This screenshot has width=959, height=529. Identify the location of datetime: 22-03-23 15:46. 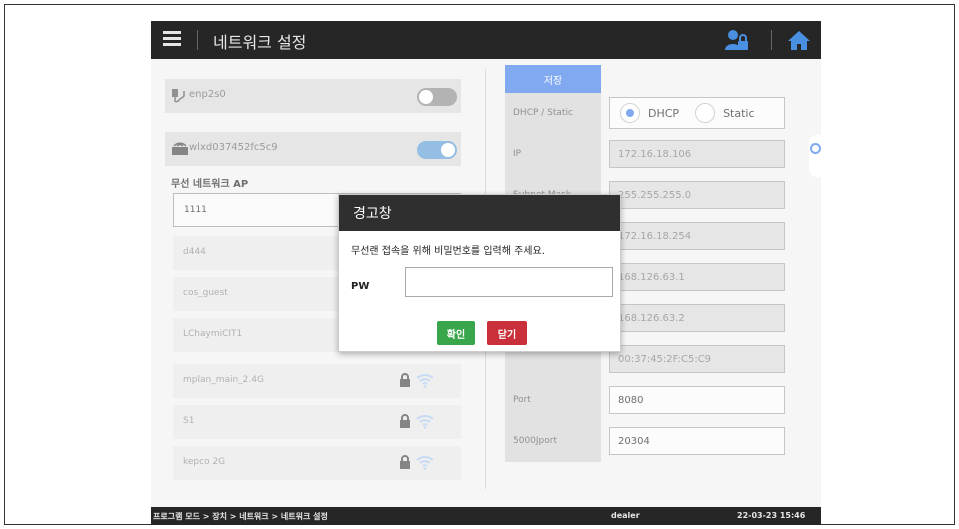
(771, 515).